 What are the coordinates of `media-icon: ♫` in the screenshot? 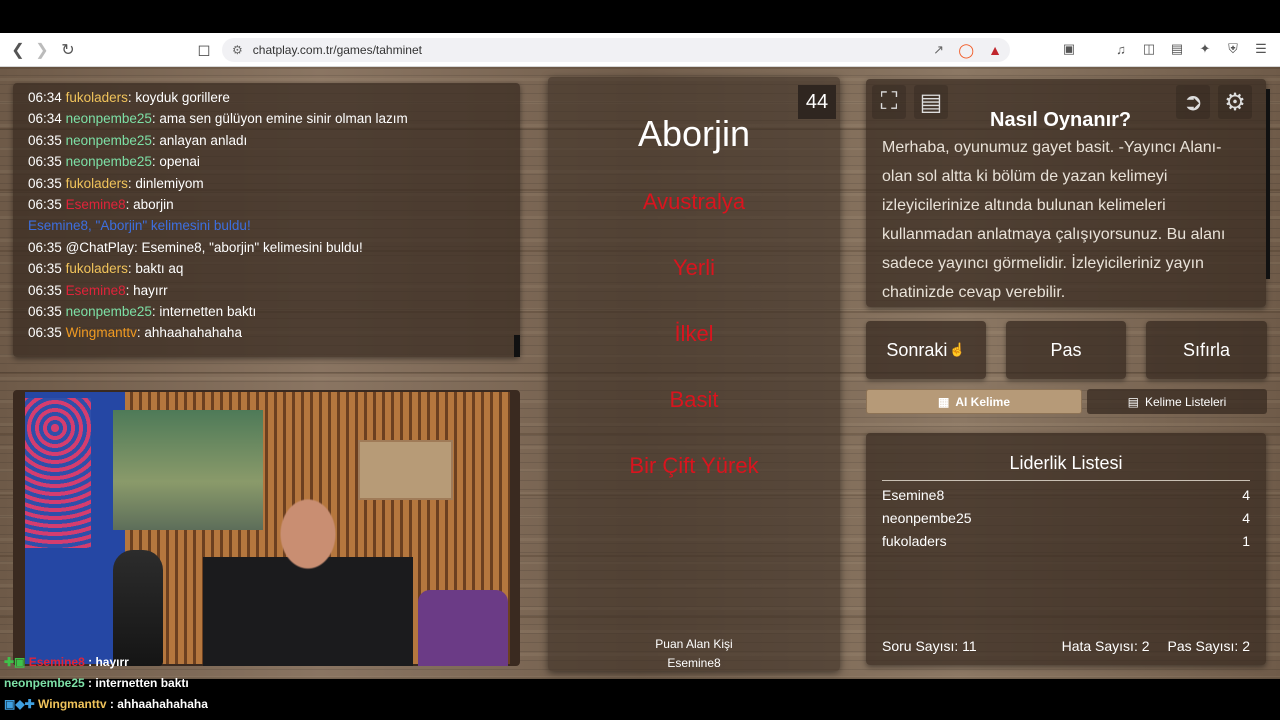 It's located at (1121, 49).